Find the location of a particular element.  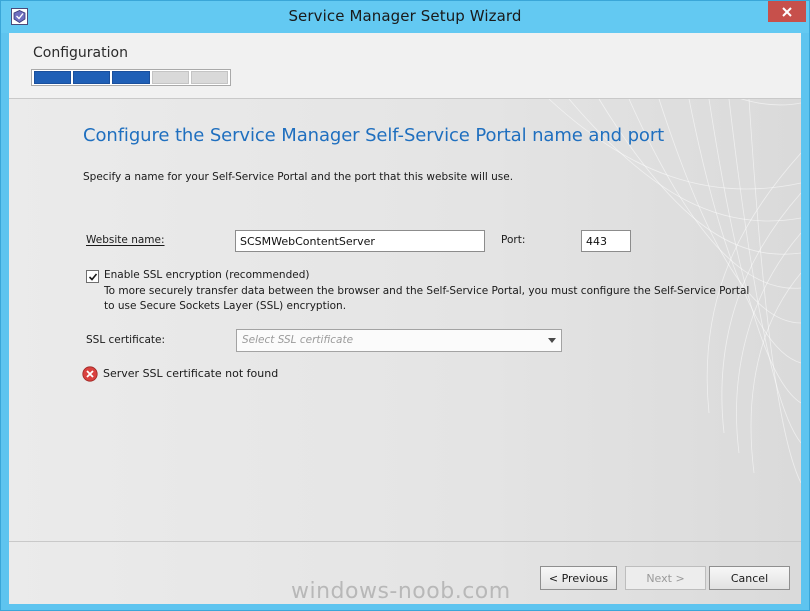

close-icon is located at coordinates (787, 11).